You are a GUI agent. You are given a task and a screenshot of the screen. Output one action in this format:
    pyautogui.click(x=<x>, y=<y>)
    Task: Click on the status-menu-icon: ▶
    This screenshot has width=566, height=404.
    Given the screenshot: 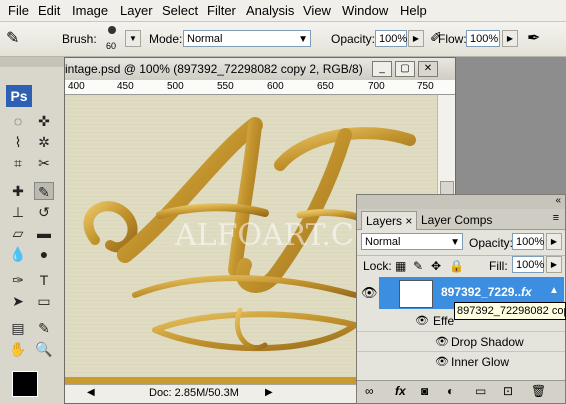 What is the action you would take?
    pyautogui.click(x=269, y=392)
    